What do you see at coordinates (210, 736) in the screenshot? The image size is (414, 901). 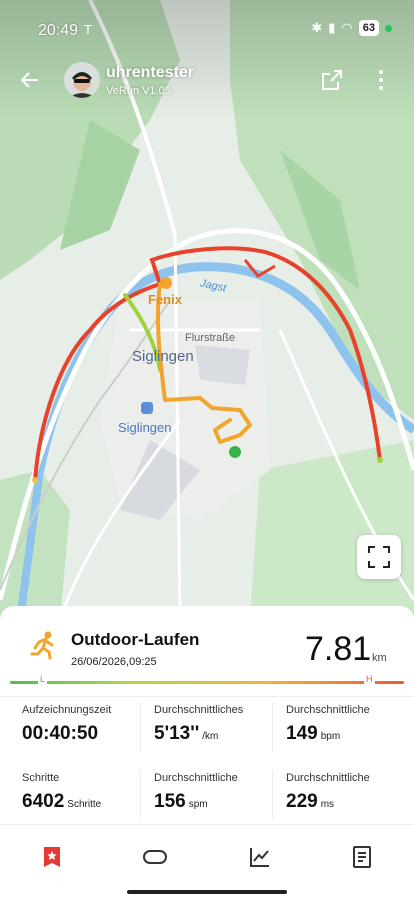 I see `stat-unit: /km` at bounding box center [210, 736].